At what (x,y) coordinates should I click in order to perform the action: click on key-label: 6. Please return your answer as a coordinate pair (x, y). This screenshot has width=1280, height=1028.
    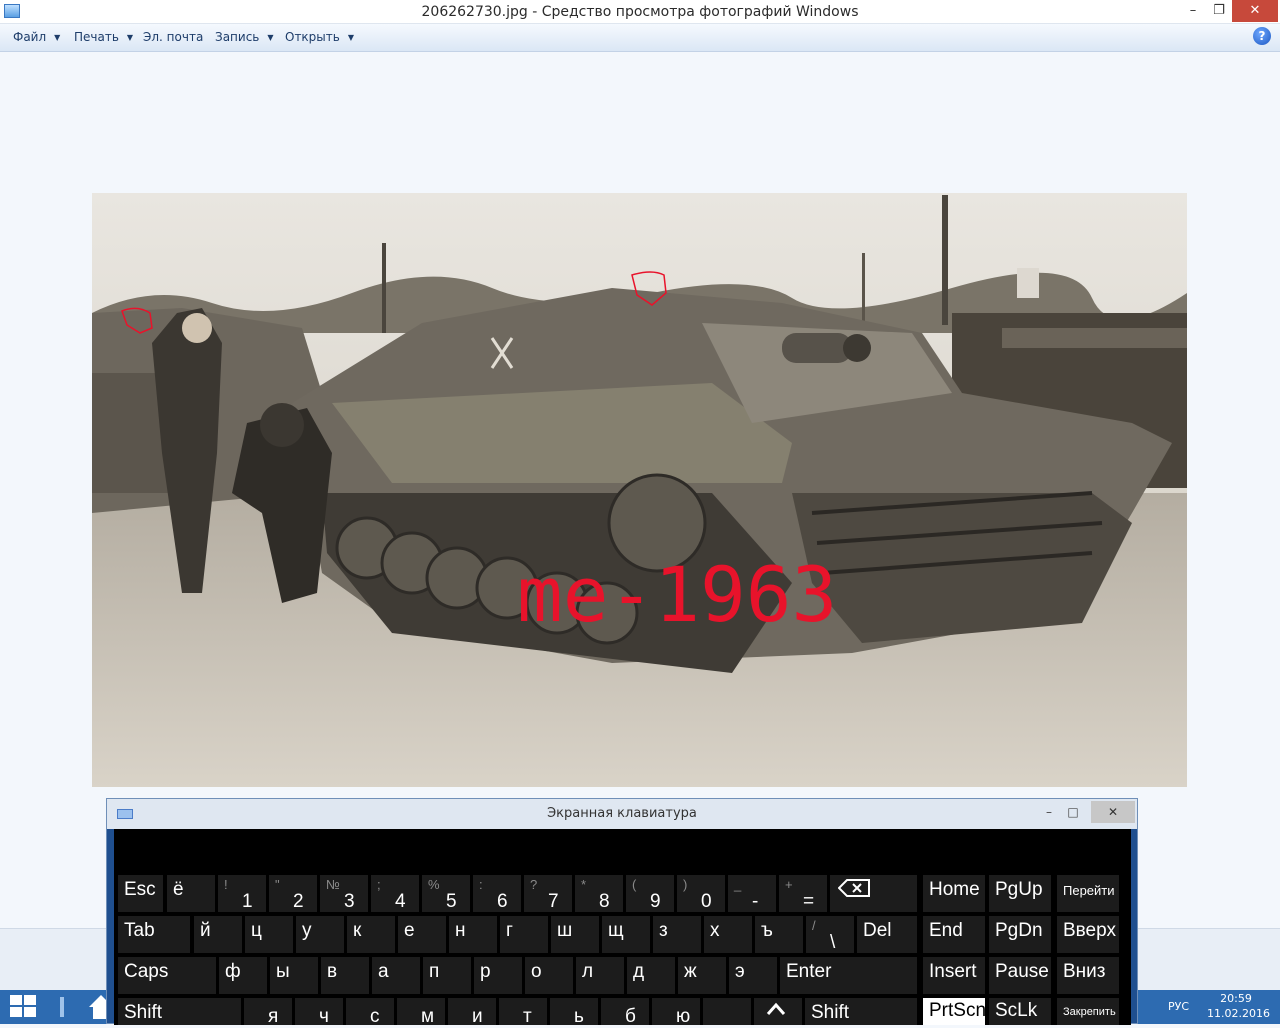
    Looking at the image, I should click on (502, 901).